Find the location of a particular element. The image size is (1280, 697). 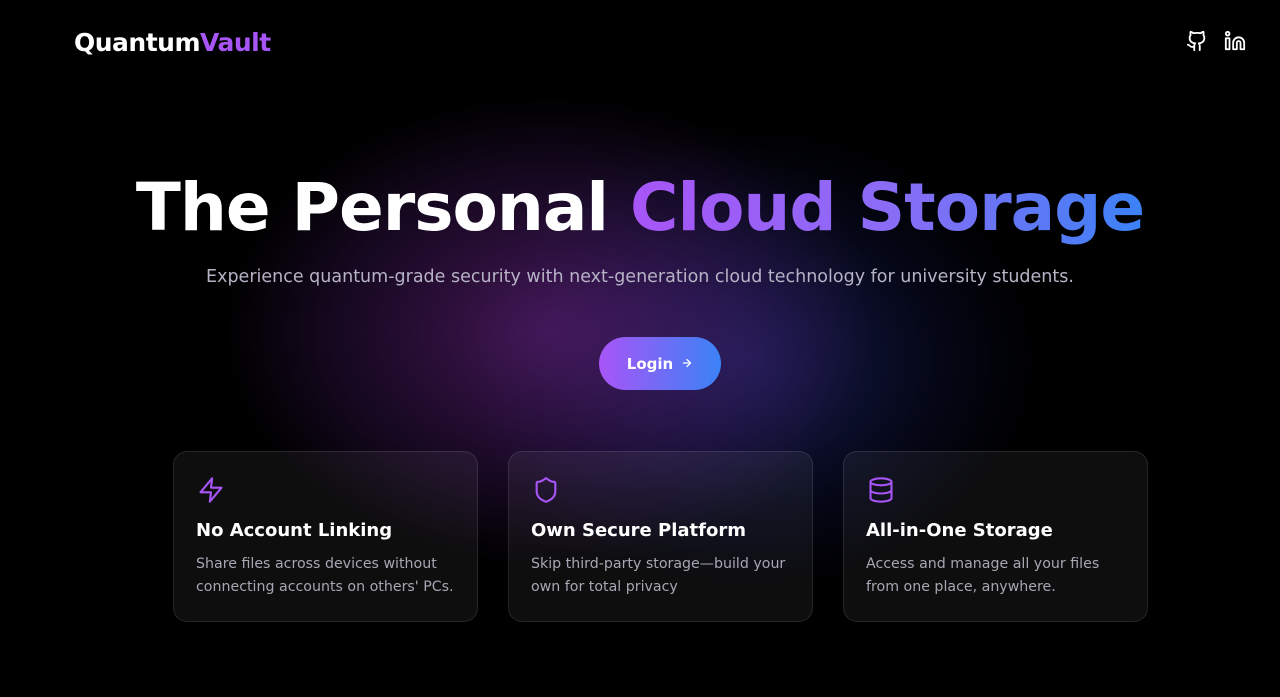

login-button-label: Login is located at coordinates (650, 363).